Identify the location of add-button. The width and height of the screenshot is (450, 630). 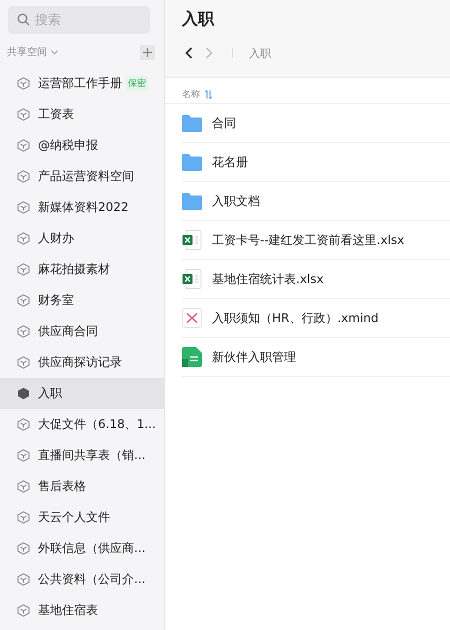
(147, 52).